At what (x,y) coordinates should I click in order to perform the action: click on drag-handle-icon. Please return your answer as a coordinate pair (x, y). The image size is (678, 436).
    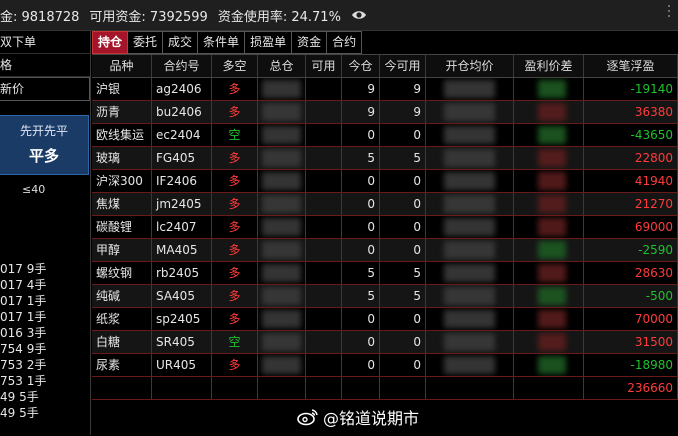
    Looking at the image, I should click on (669, 11).